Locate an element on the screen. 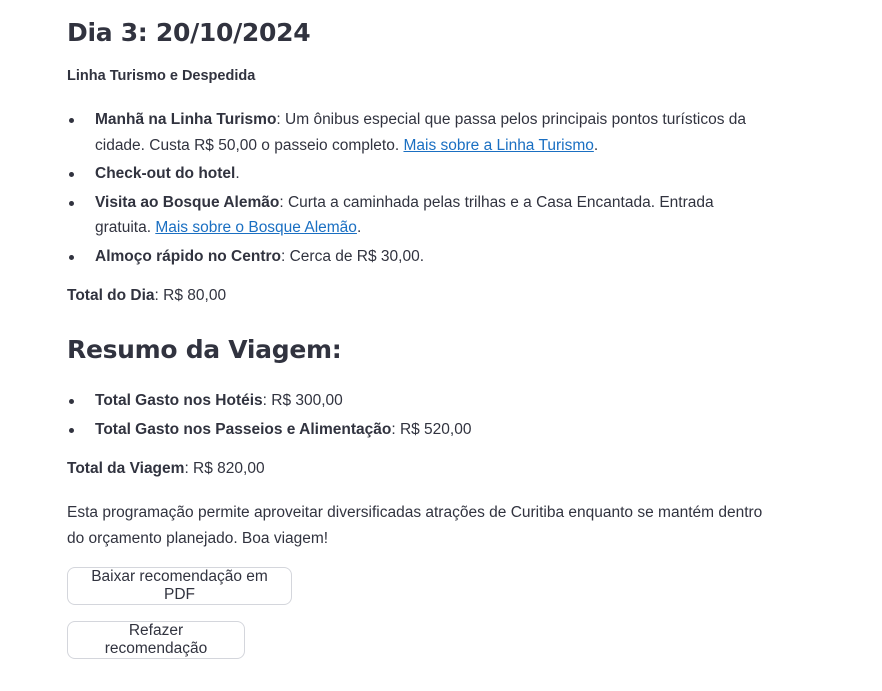 The width and height of the screenshot is (882, 691). download-pdf-button: Baixar recomendação em PDF is located at coordinates (179, 586).